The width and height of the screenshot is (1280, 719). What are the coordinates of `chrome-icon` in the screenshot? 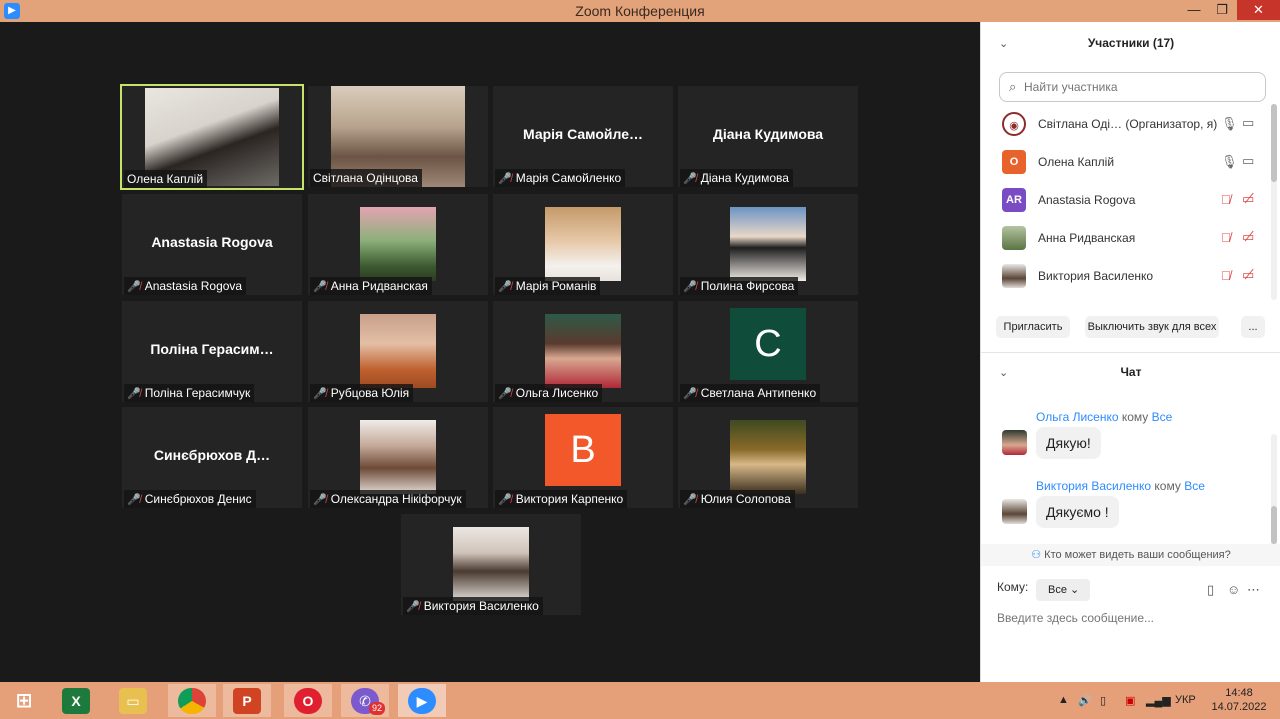 It's located at (192, 701).